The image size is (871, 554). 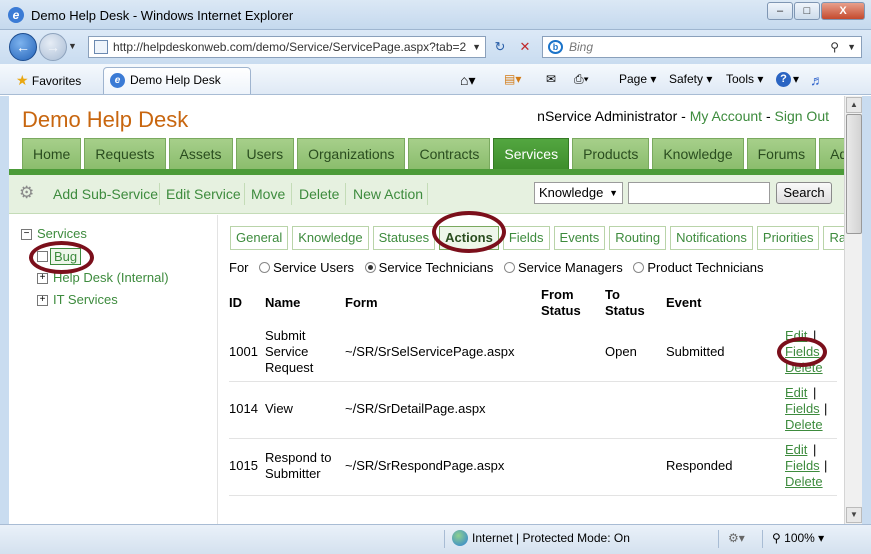 What do you see at coordinates (203, 194) in the screenshot?
I see `edit-service-button: Edit Service` at bounding box center [203, 194].